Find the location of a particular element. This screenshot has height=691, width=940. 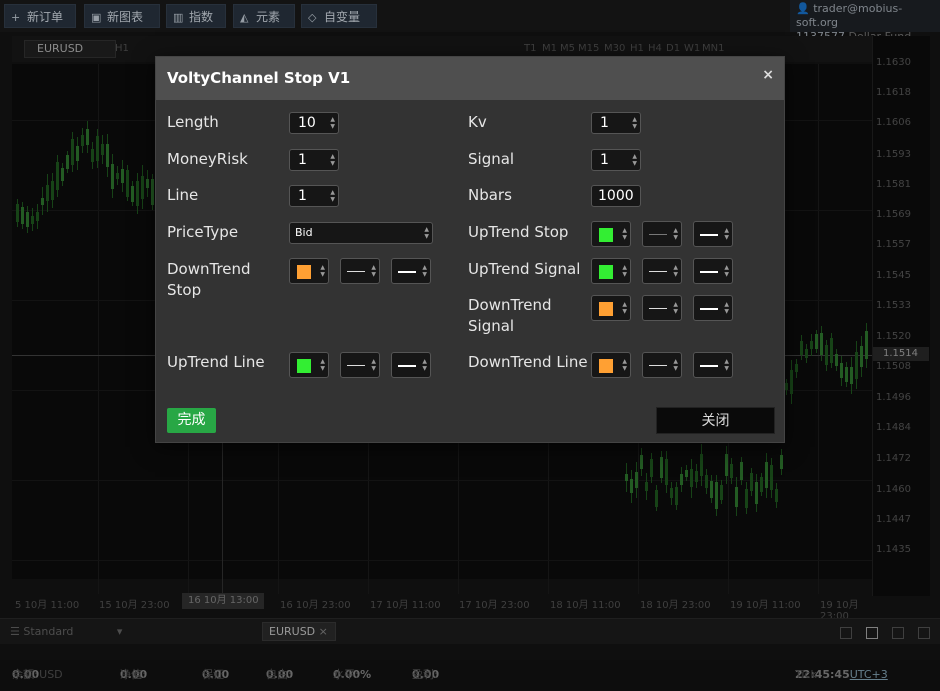

uptrend-line-width: ▲ ▼ is located at coordinates (360, 365).